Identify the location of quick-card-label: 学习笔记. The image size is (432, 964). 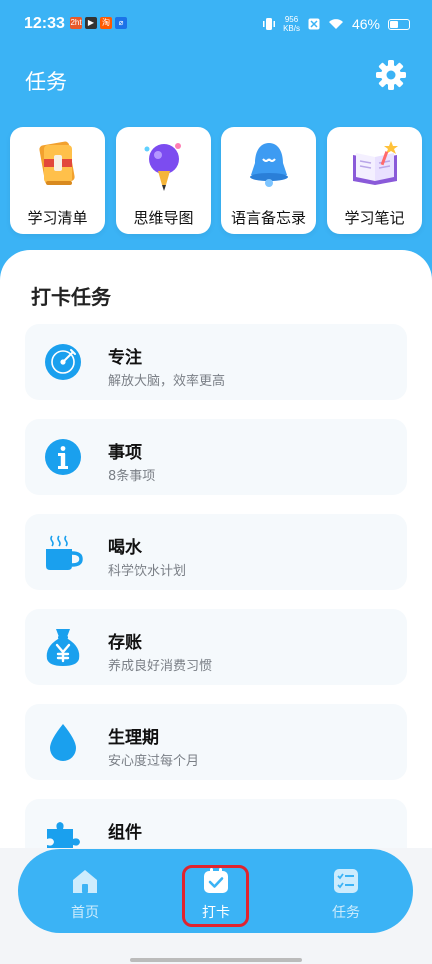
(374, 218).